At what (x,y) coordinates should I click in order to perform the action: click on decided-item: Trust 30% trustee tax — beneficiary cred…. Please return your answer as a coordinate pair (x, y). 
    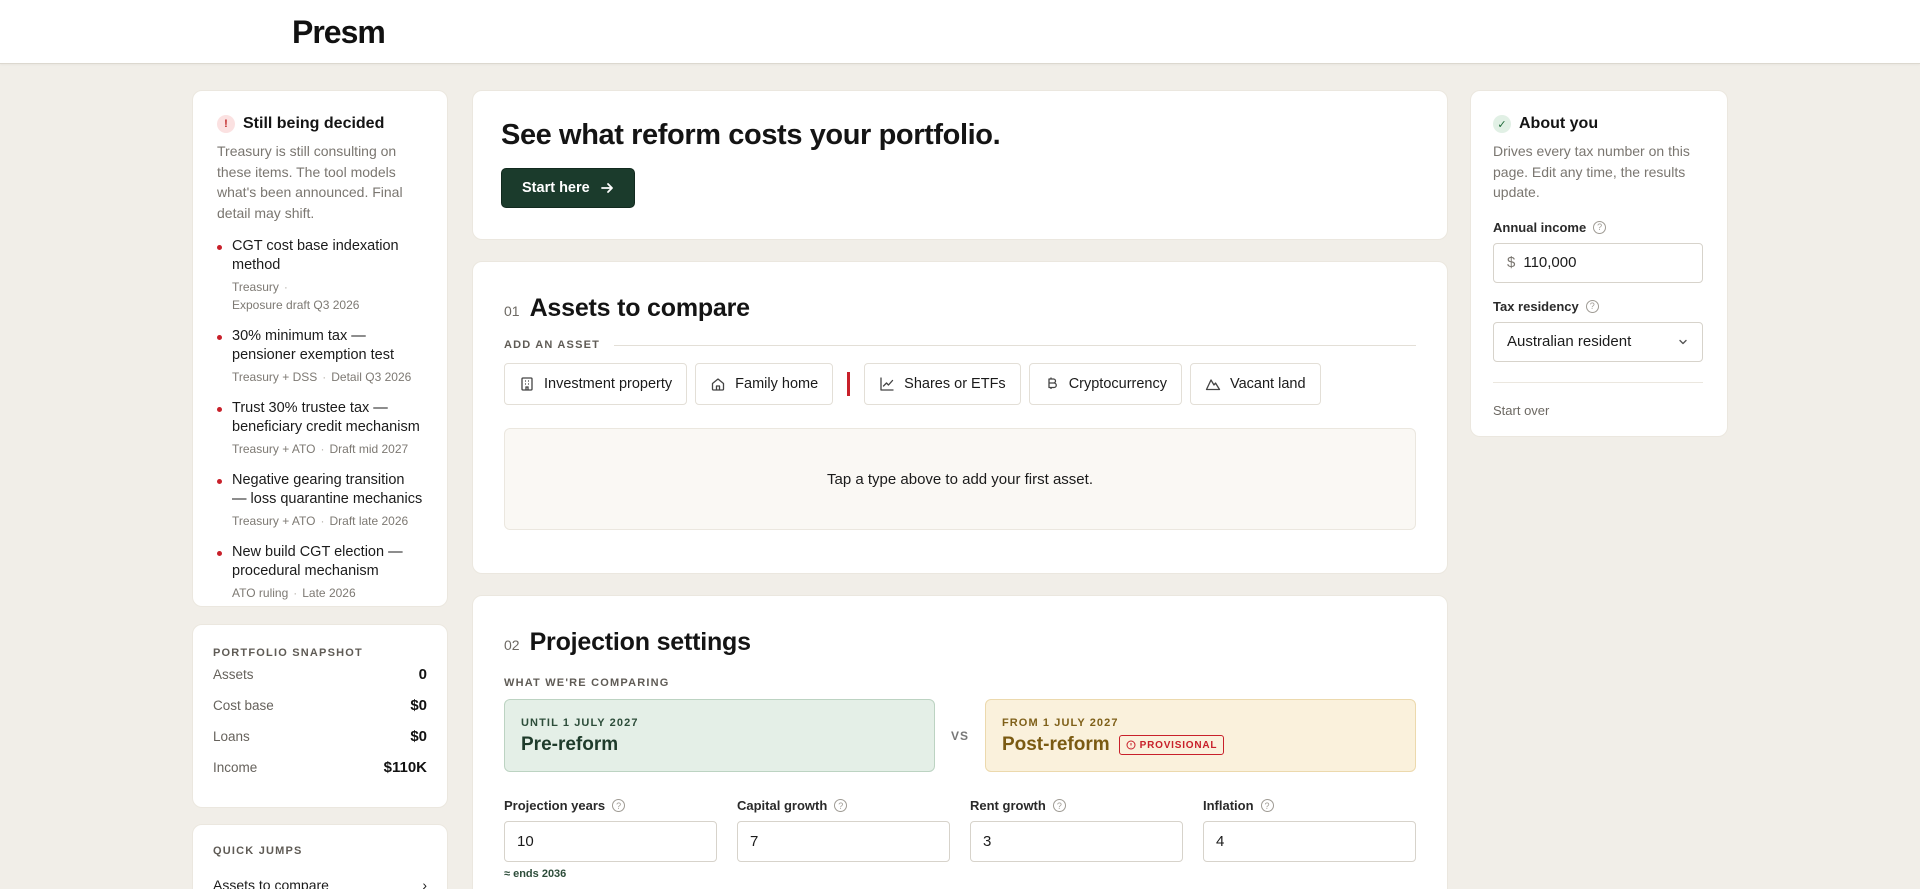
    Looking at the image, I should click on (320, 428).